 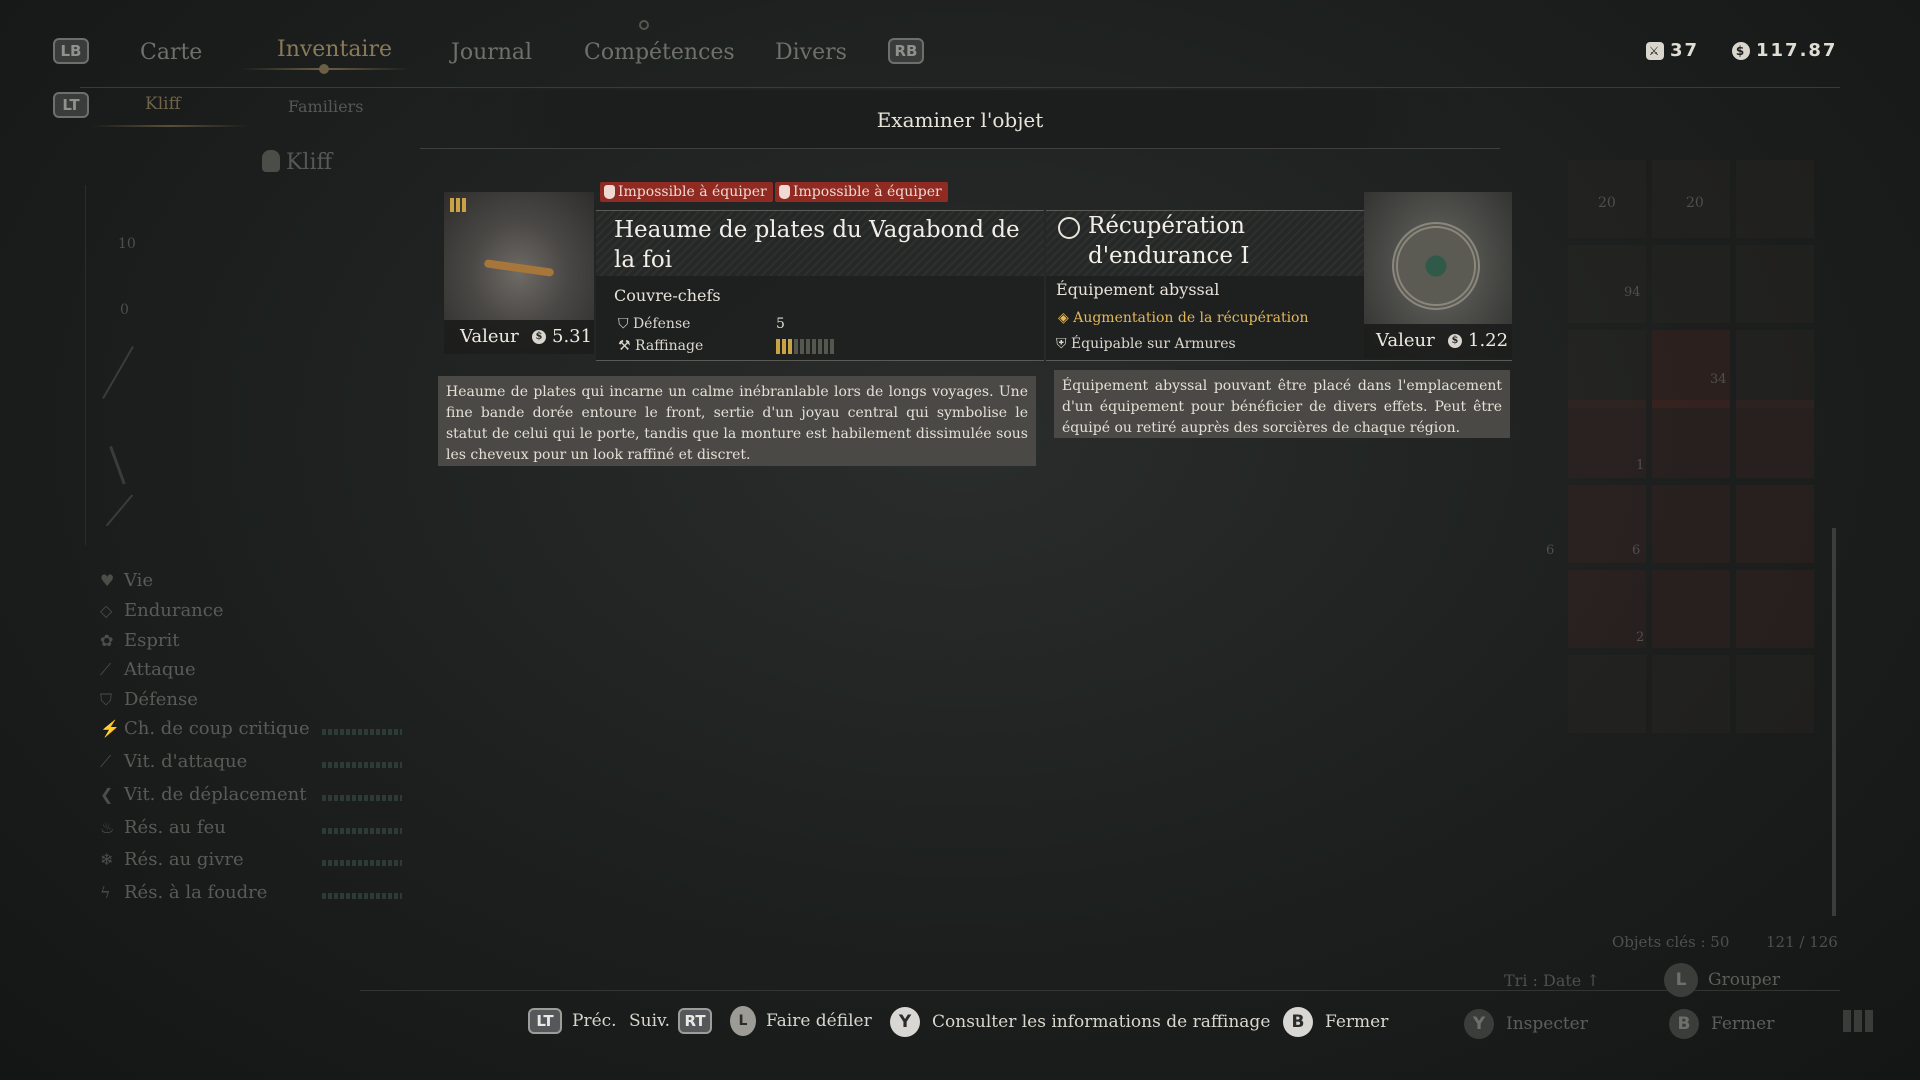 What do you see at coordinates (1438, 275) in the screenshot?
I see `item2-thumbnail: Valeur $1.22` at bounding box center [1438, 275].